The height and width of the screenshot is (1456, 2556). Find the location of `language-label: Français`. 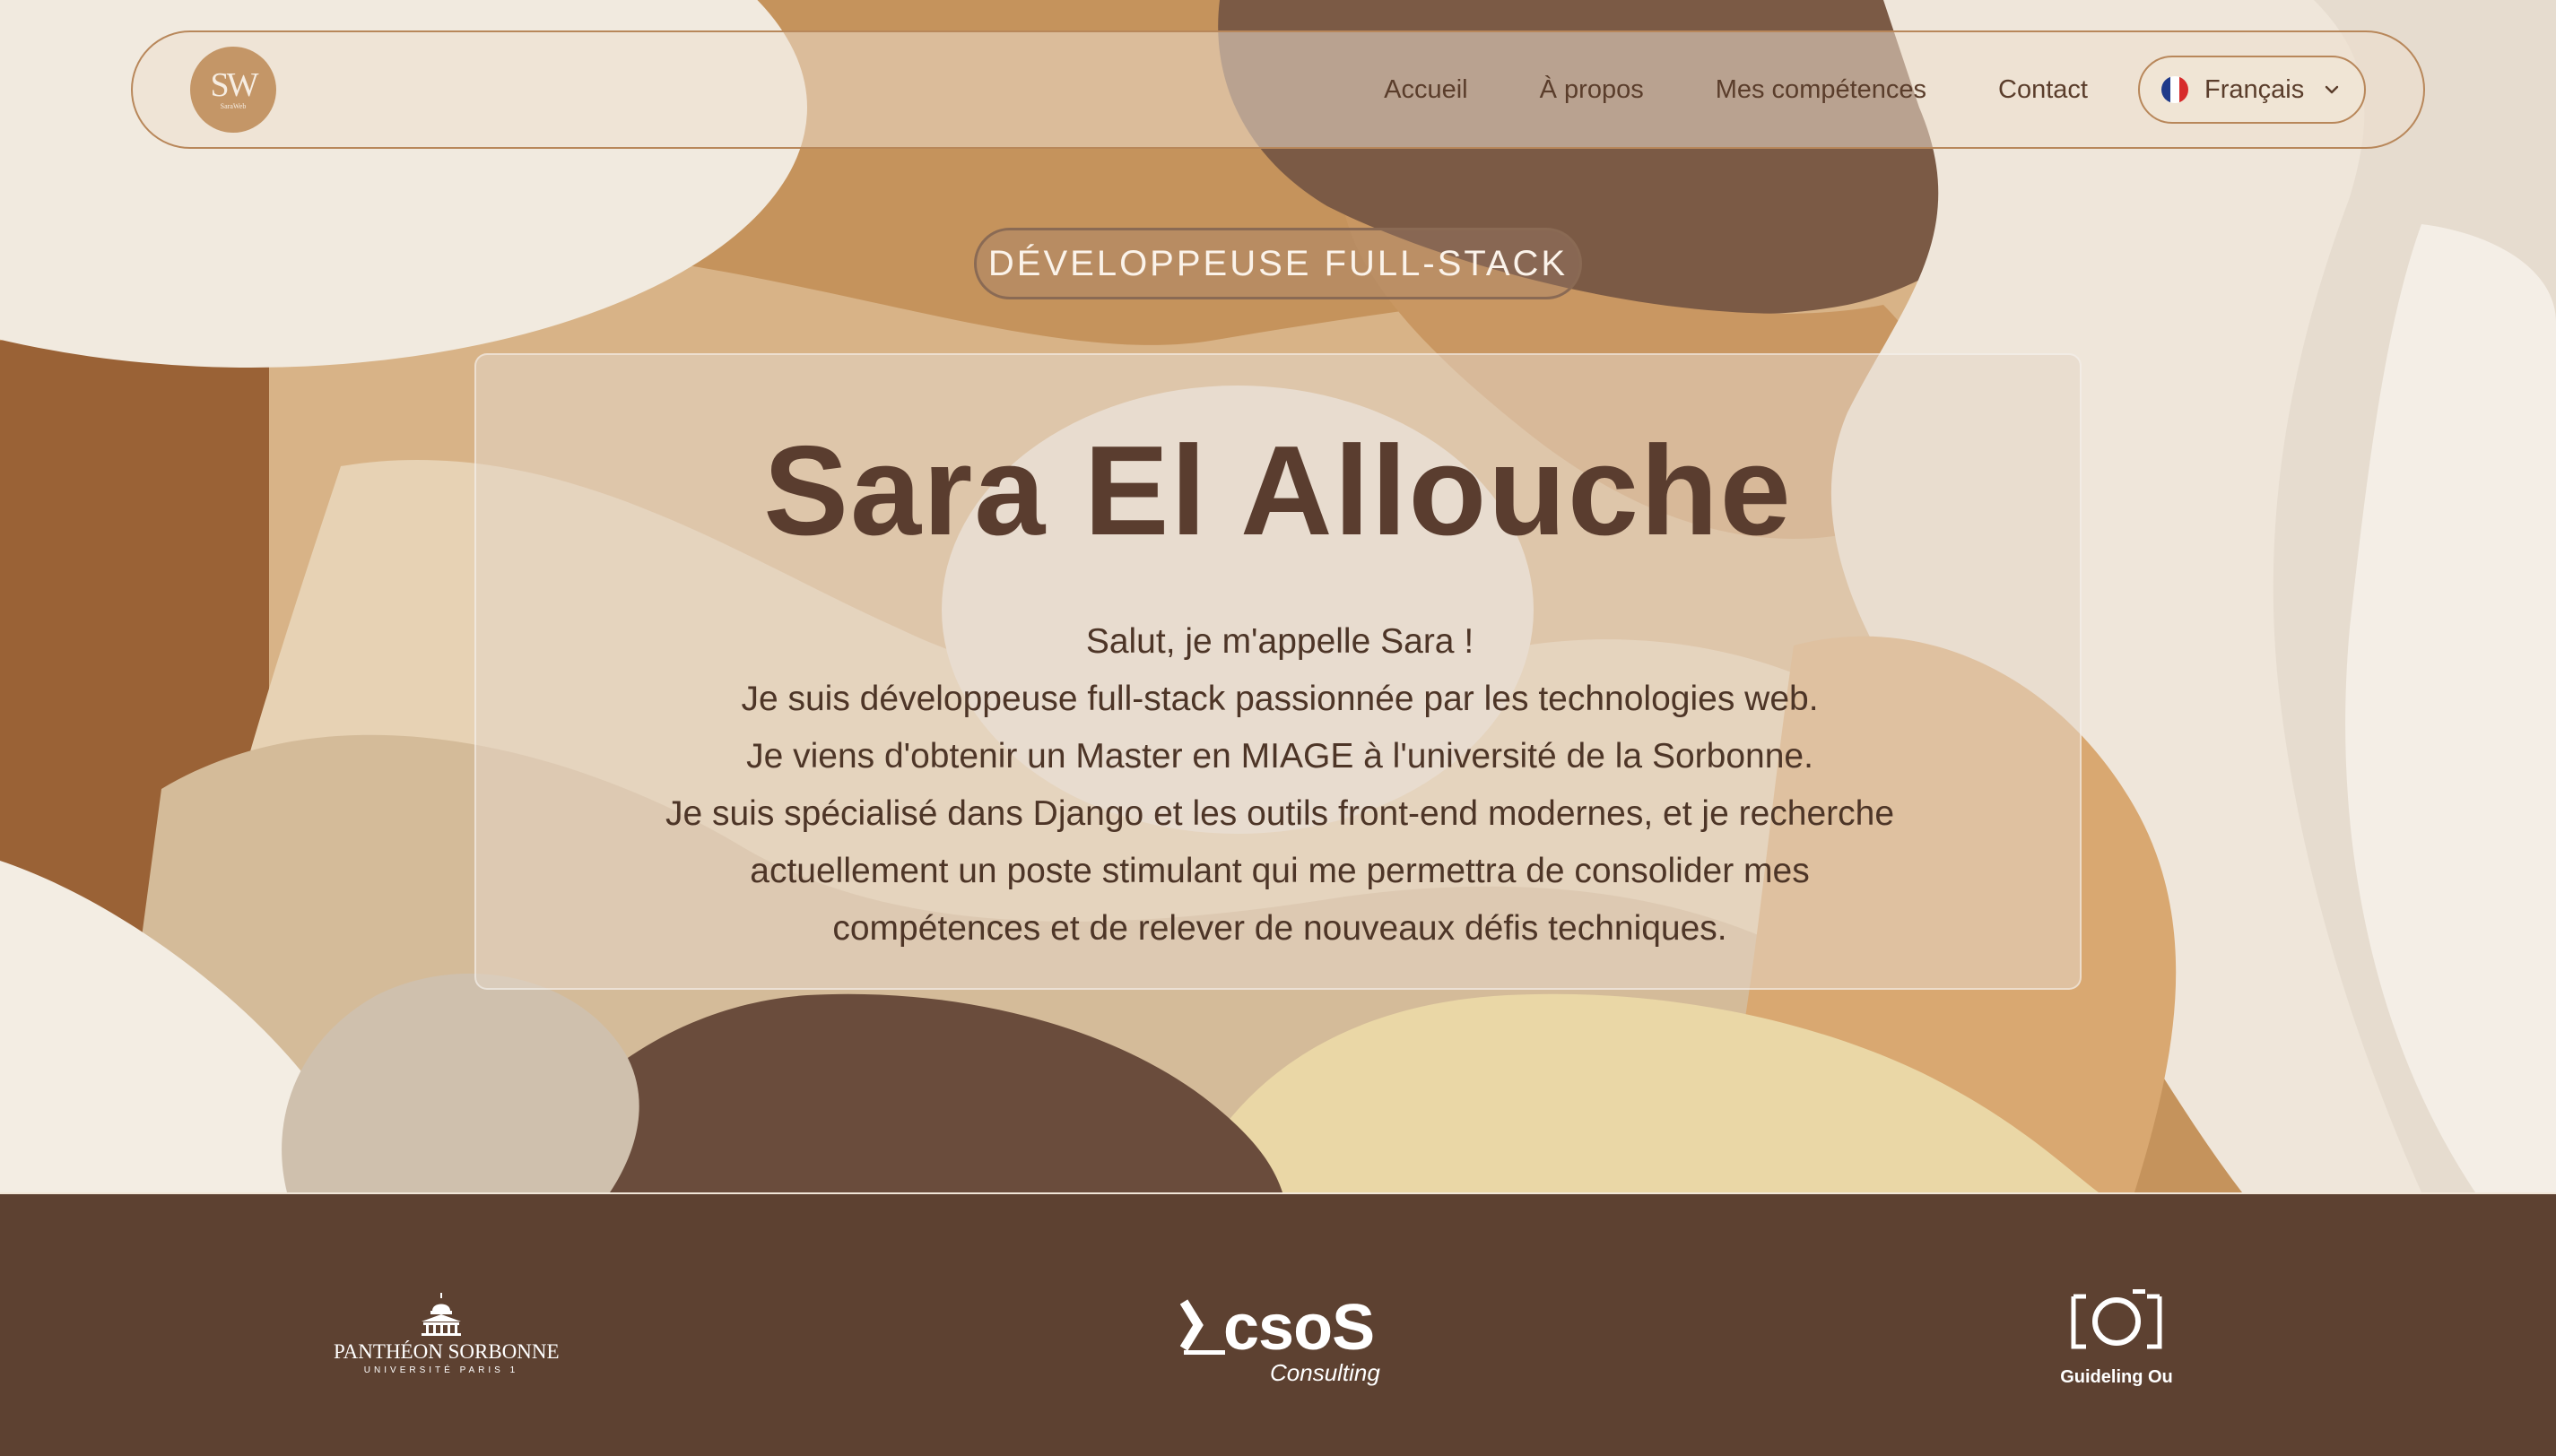

language-label: Français is located at coordinates (2254, 89).